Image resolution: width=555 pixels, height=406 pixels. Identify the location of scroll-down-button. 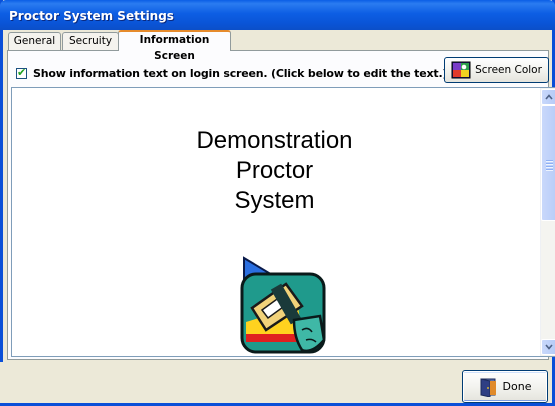
(548, 347).